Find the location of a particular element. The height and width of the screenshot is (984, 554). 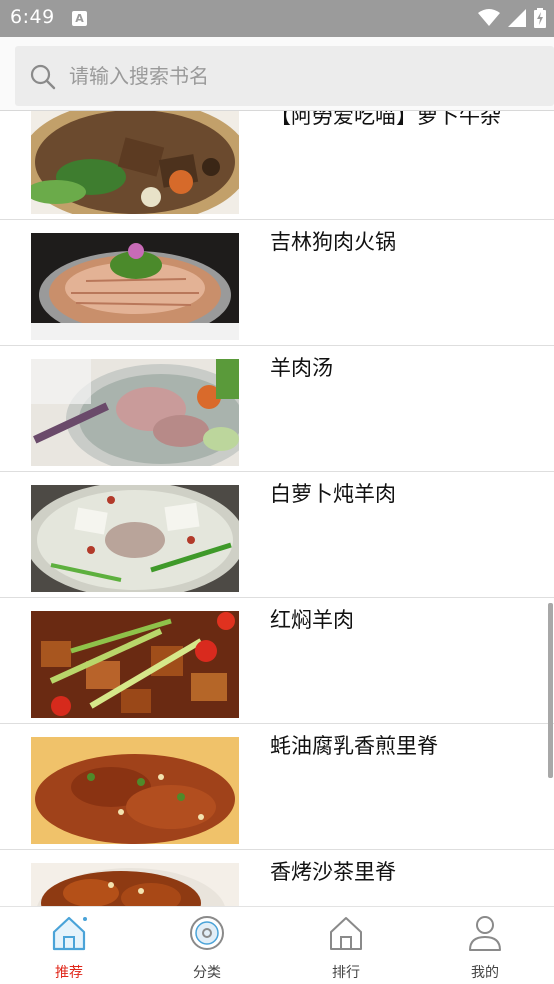

list-item: 【阿勞爱吃喵】萝卜牛杂 is located at coordinates (277, 165).